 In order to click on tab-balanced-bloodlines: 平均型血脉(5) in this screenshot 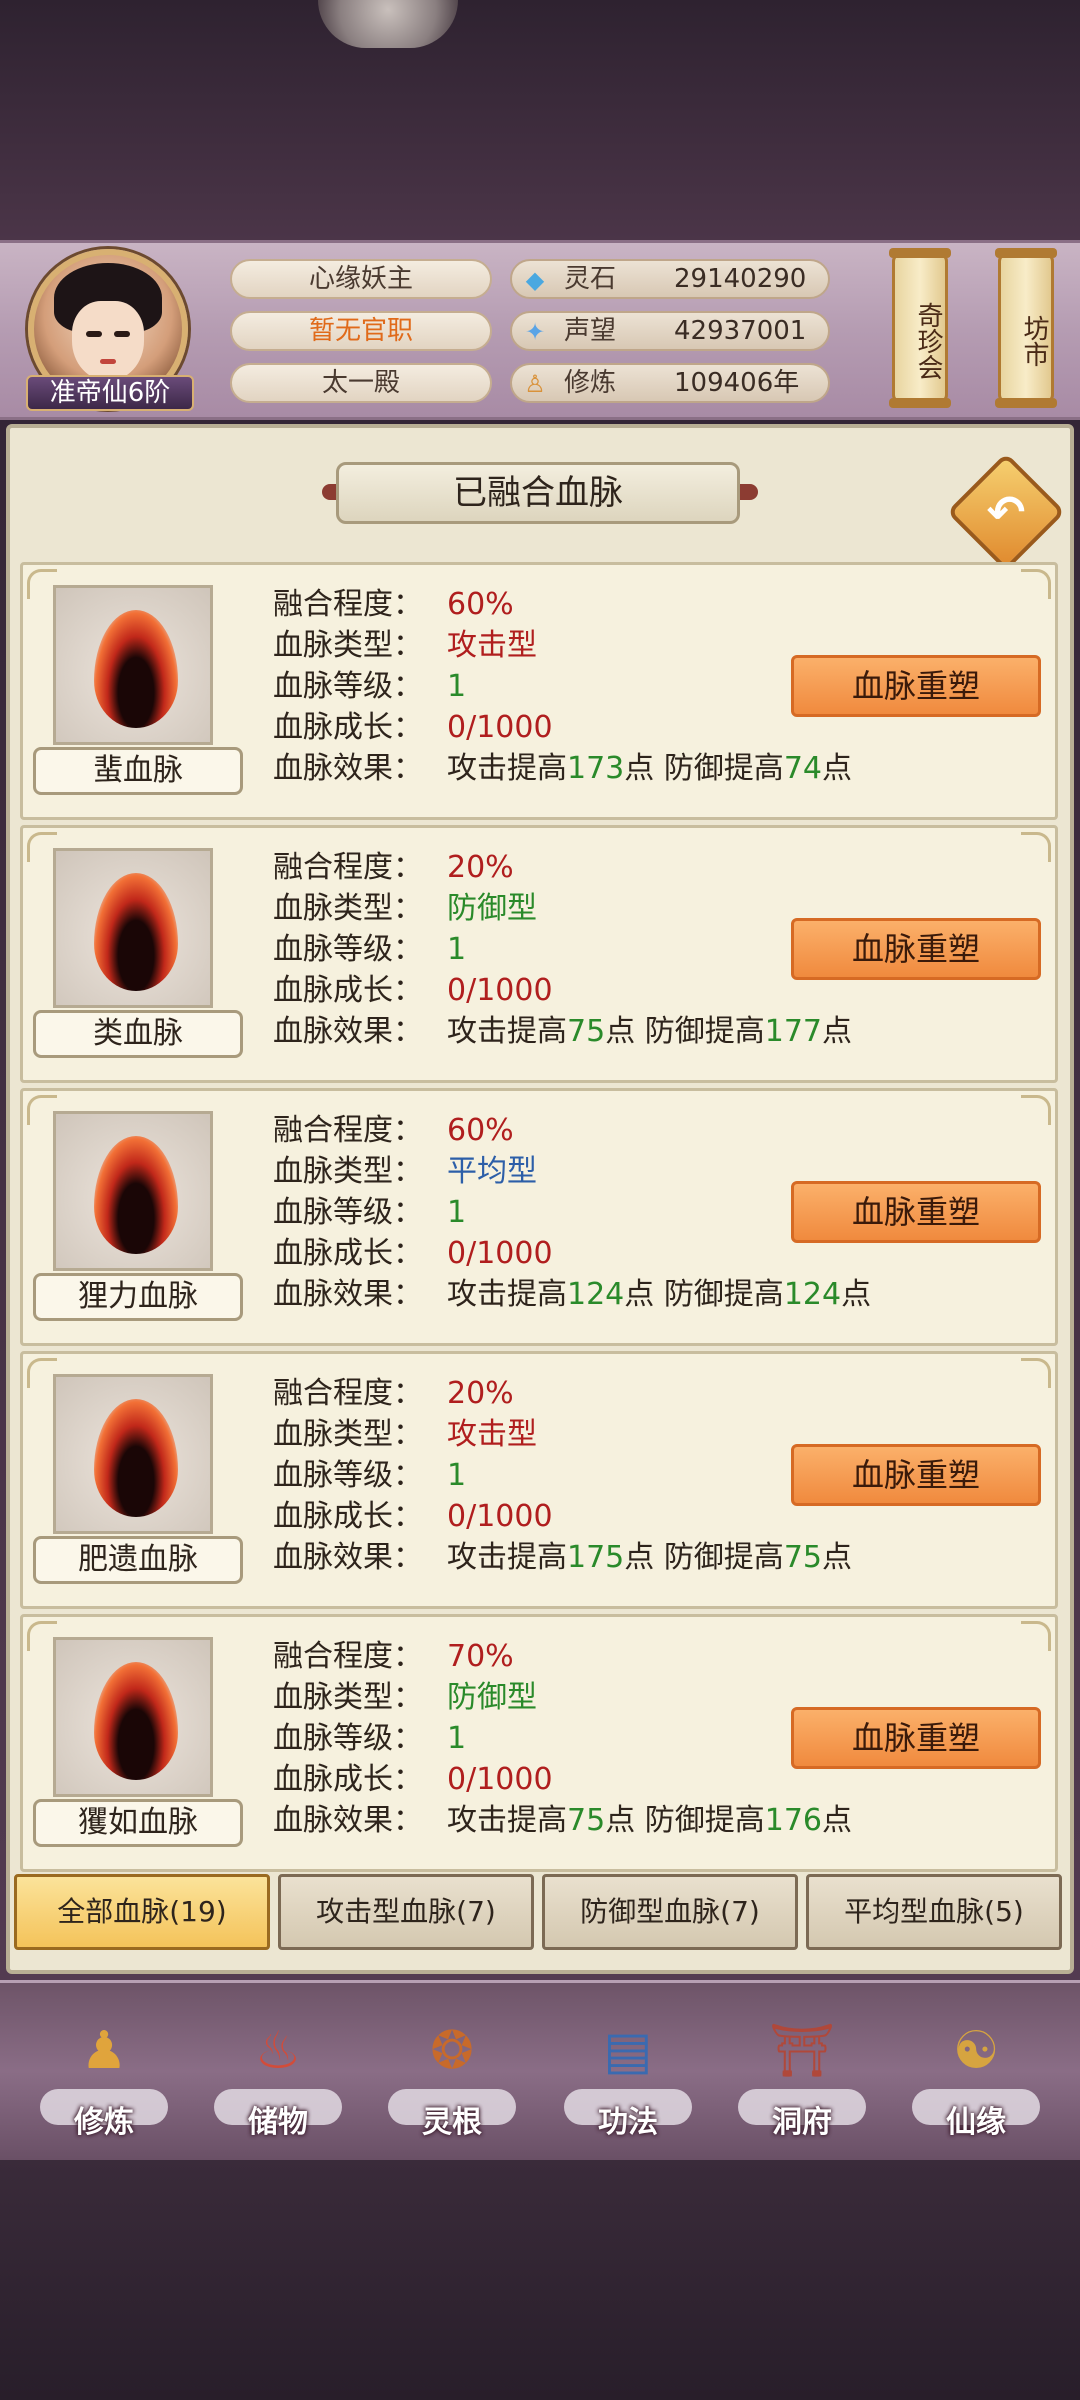, I will do `click(934, 1912)`.